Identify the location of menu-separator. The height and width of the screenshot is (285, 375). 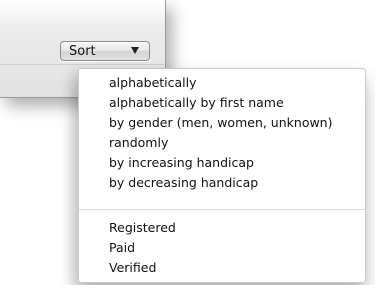
(222, 209).